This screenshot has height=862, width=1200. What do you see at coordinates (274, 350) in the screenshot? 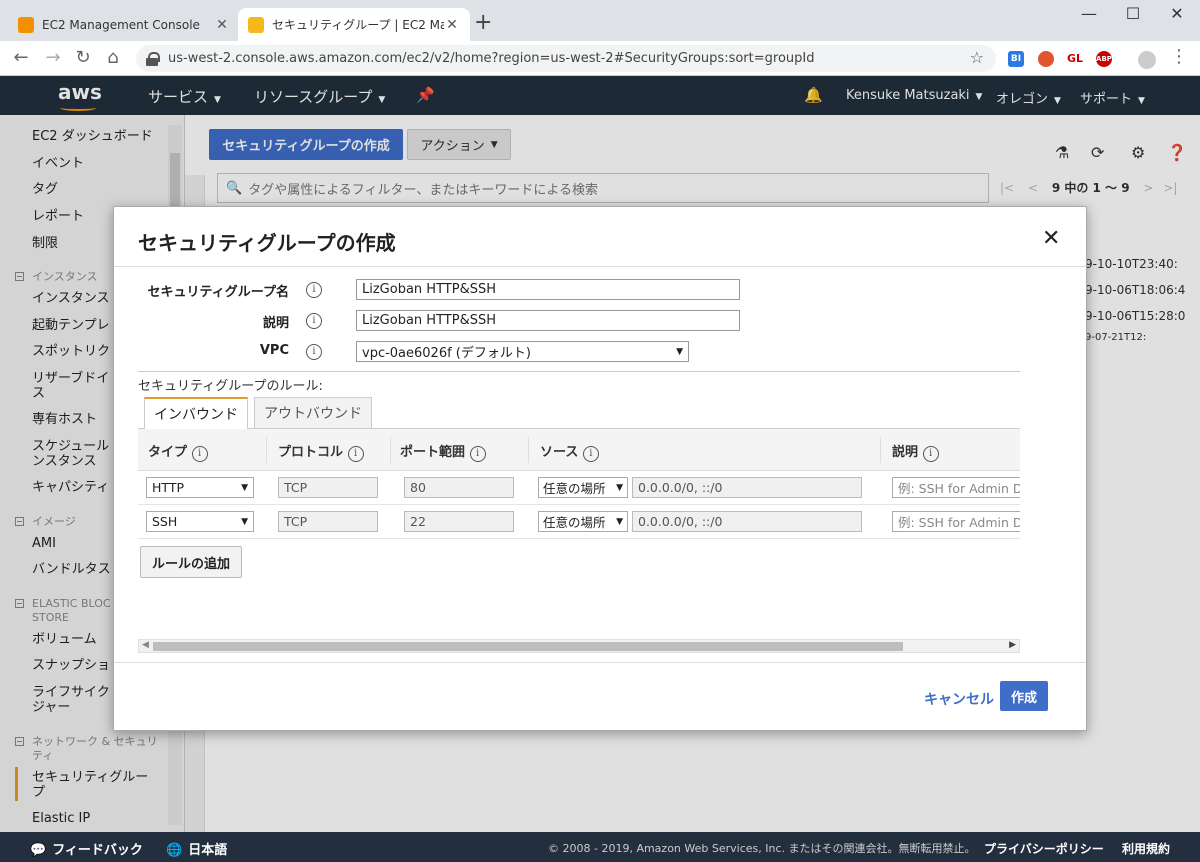
I see `vpc-label-text: VPC` at bounding box center [274, 350].